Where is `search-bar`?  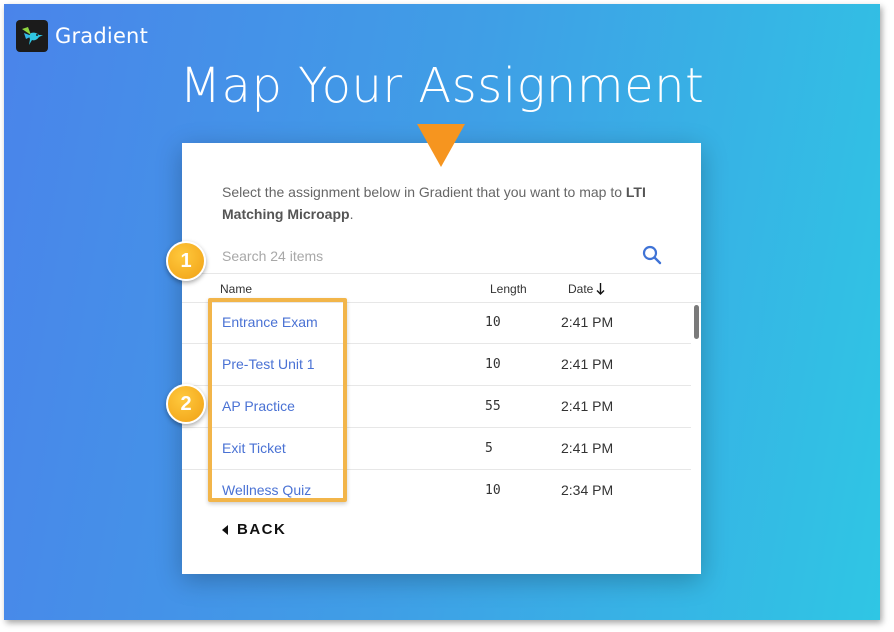 search-bar is located at coordinates (441, 256).